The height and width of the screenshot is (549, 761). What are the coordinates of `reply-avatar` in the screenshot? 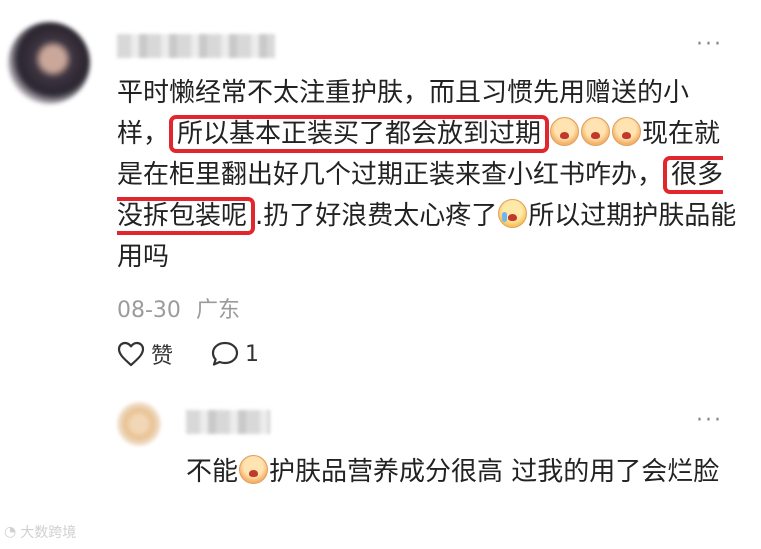 It's located at (139, 424).